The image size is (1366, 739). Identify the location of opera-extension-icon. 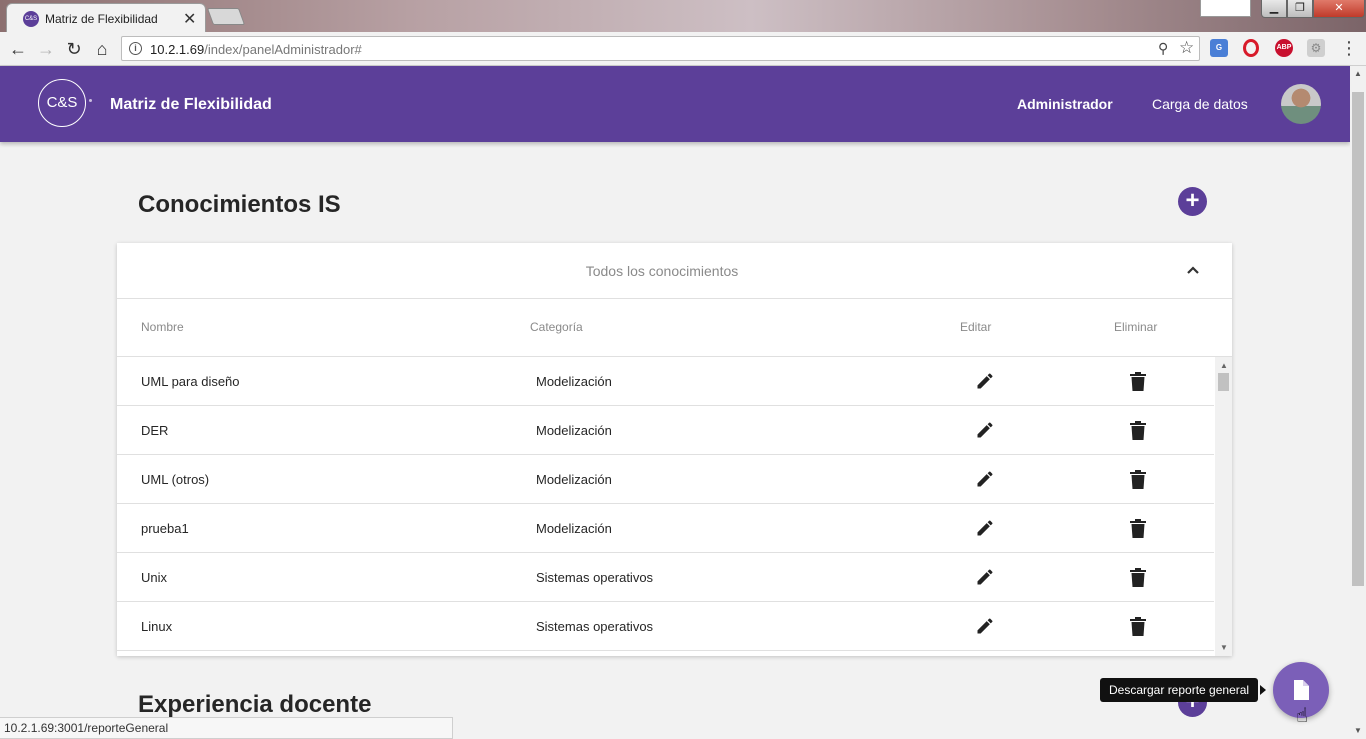
(1251, 48).